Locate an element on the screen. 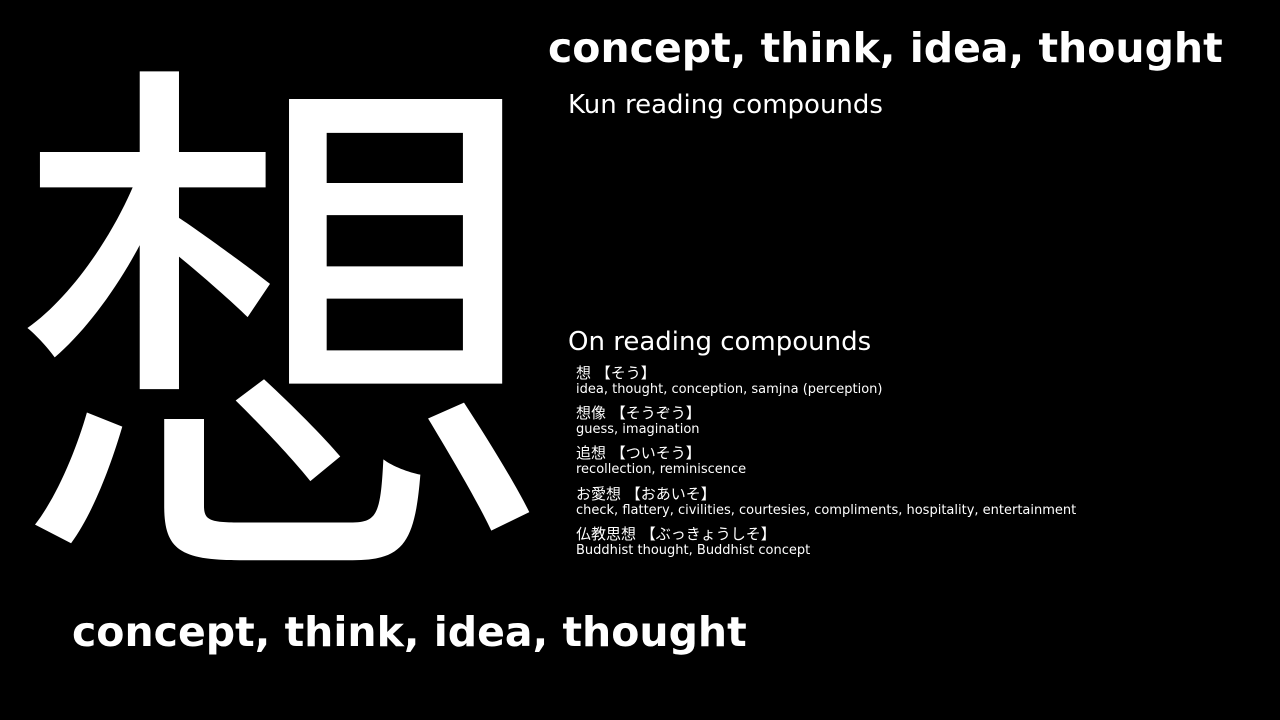 Image resolution: width=1280 pixels, height=720 pixels. list-item: 追想 【ついそう】 recollection, reminiscence is located at coordinates (826, 464).